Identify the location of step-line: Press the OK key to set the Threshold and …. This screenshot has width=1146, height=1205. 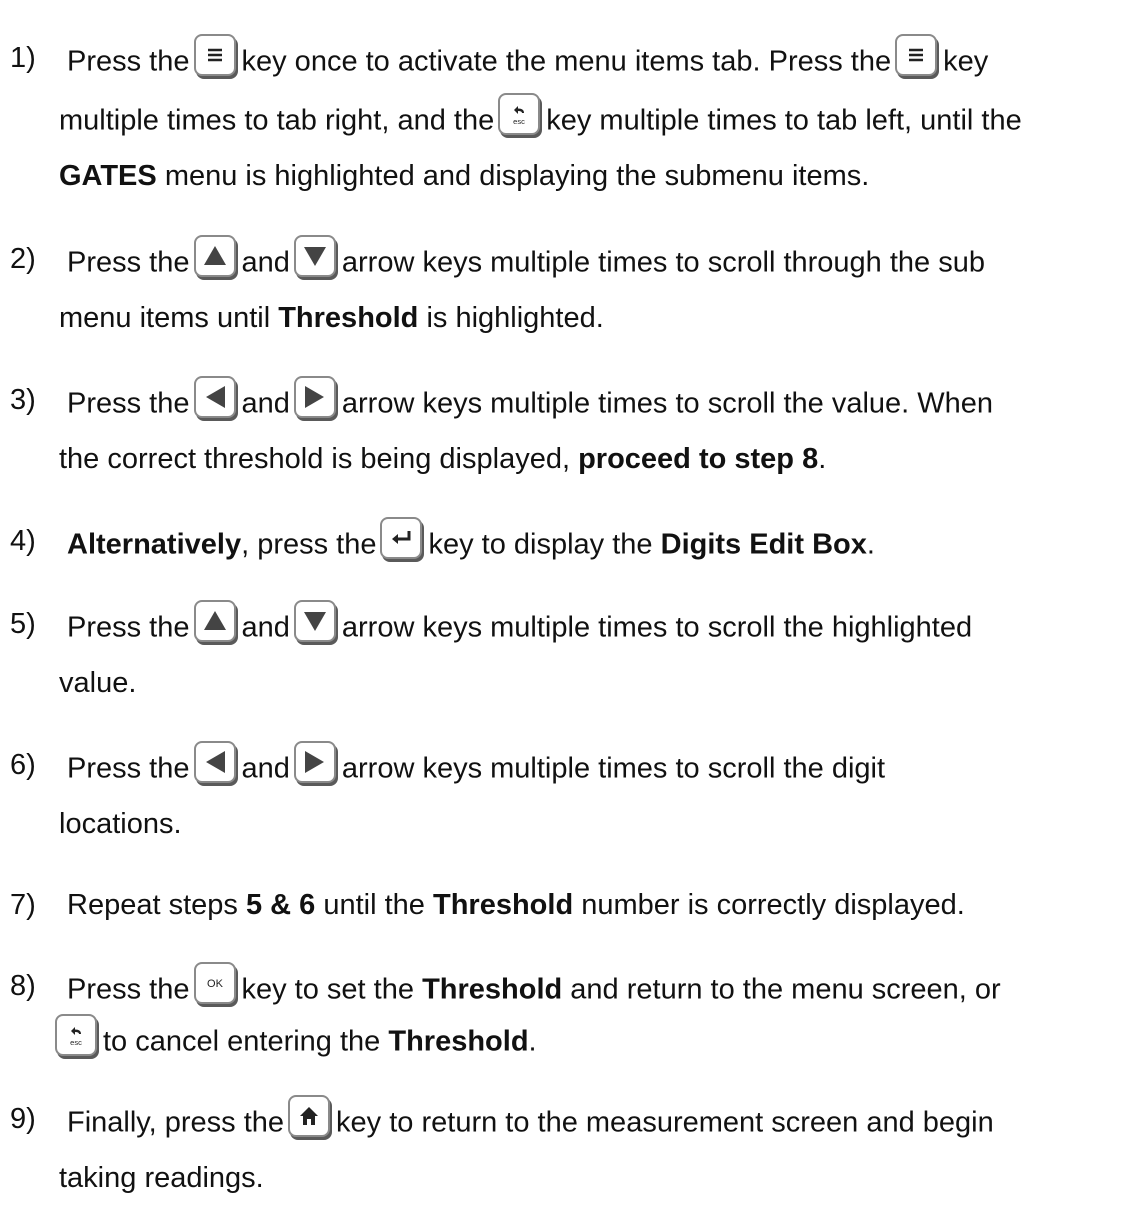
(534, 987).